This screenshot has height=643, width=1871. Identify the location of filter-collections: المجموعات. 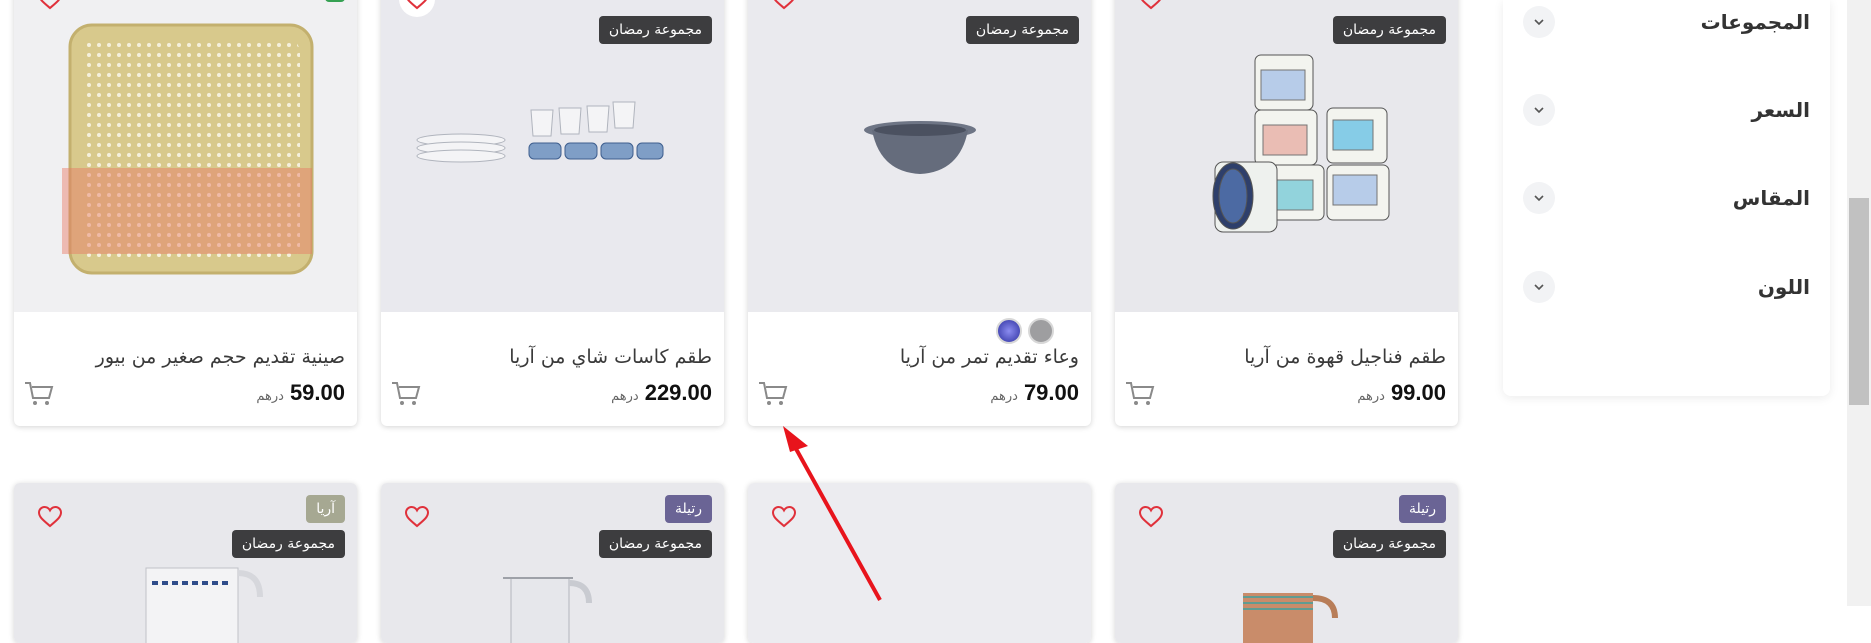
(1666, 22).